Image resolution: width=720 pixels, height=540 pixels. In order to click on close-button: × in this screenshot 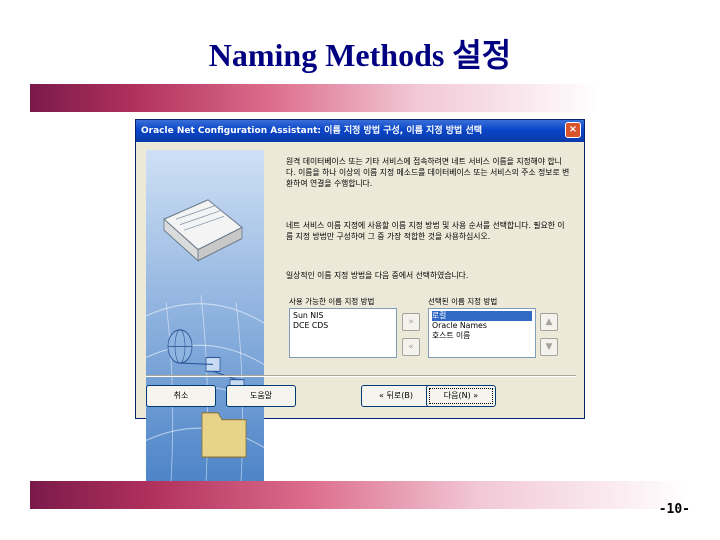, I will do `click(573, 130)`.